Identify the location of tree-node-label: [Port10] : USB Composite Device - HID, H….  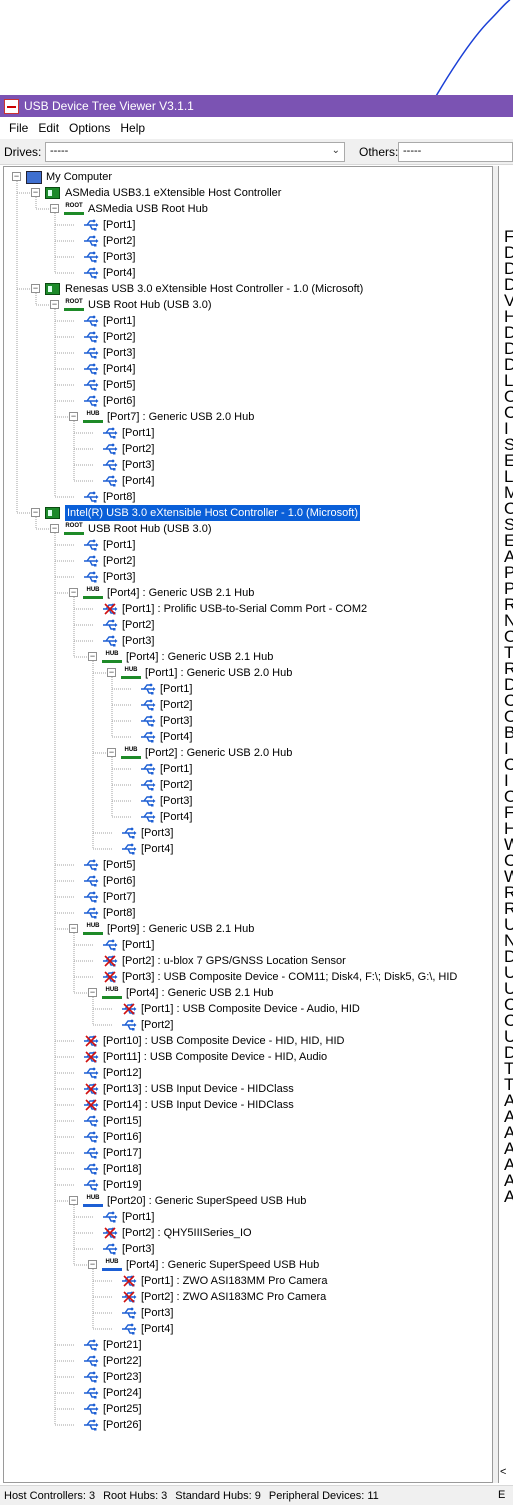
(224, 1041).